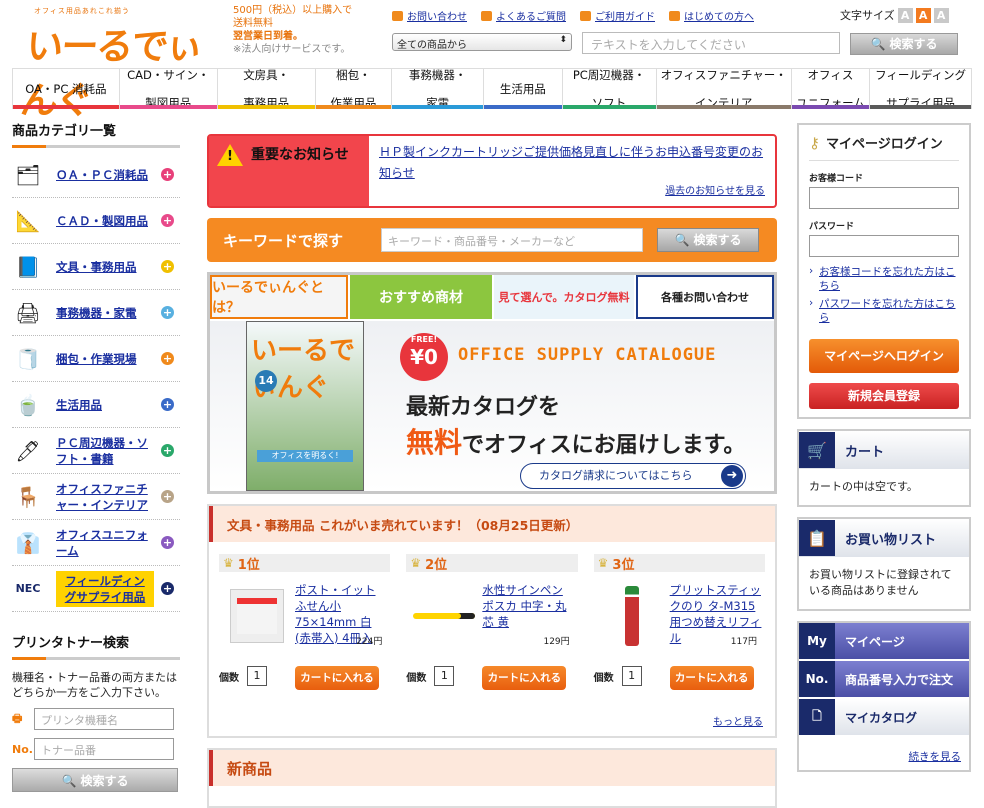 The width and height of the screenshot is (984, 808). What do you see at coordinates (104, 719) in the screenshot?
I see `printer-model-input: プリンタ機種名` at bounding box center [104, 719].